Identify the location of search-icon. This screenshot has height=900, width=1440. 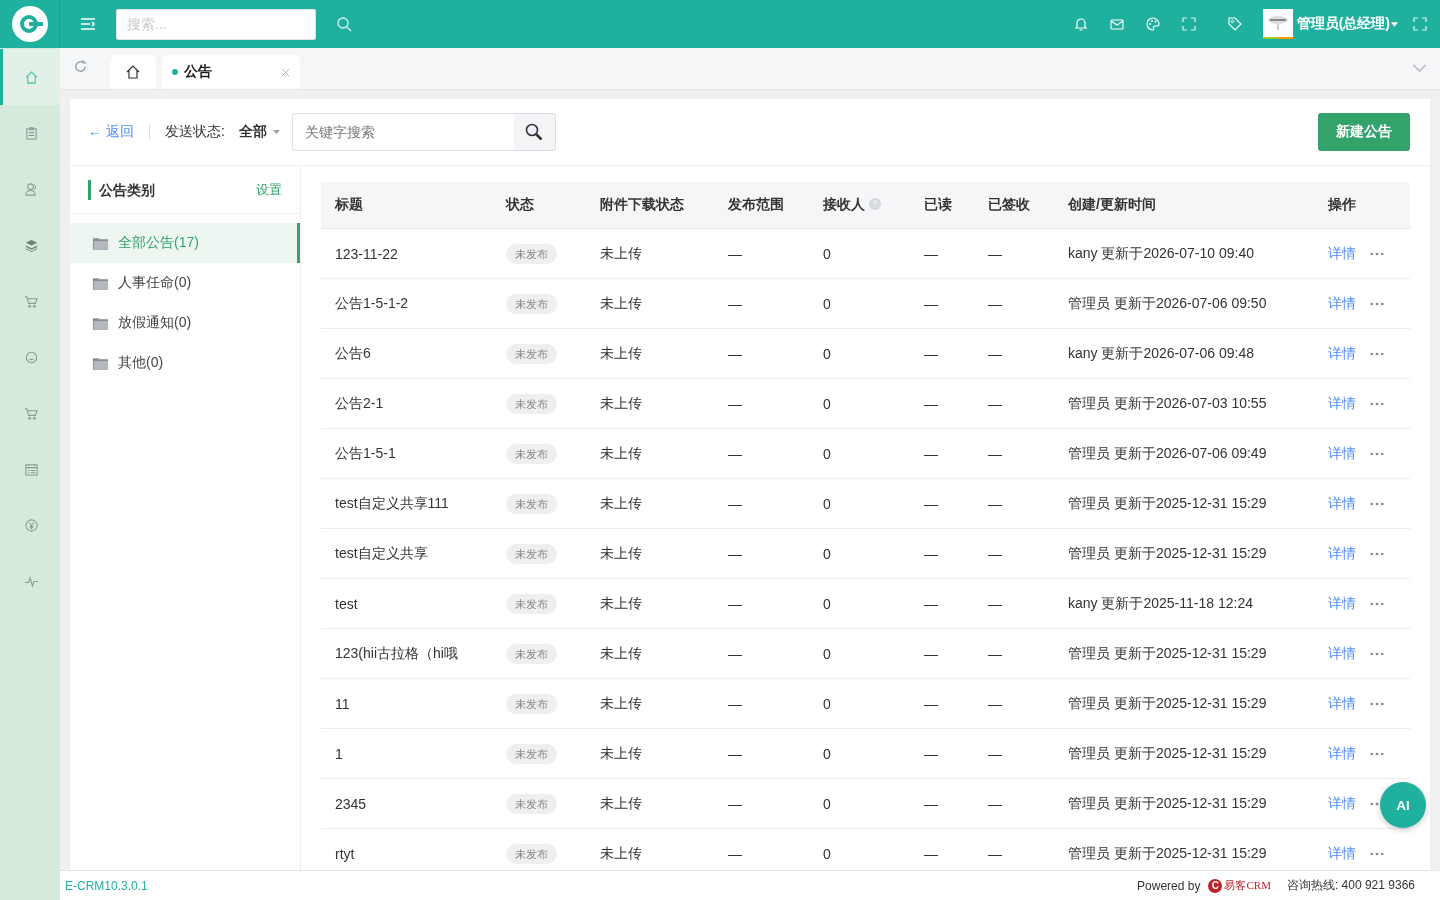
(344, 24).